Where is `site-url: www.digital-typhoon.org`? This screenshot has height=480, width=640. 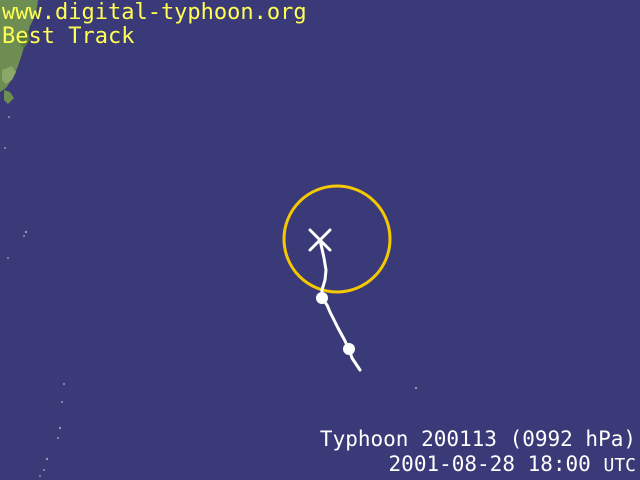 site-url: www.digital-typhoon.org is located at coordinates (154, 12).